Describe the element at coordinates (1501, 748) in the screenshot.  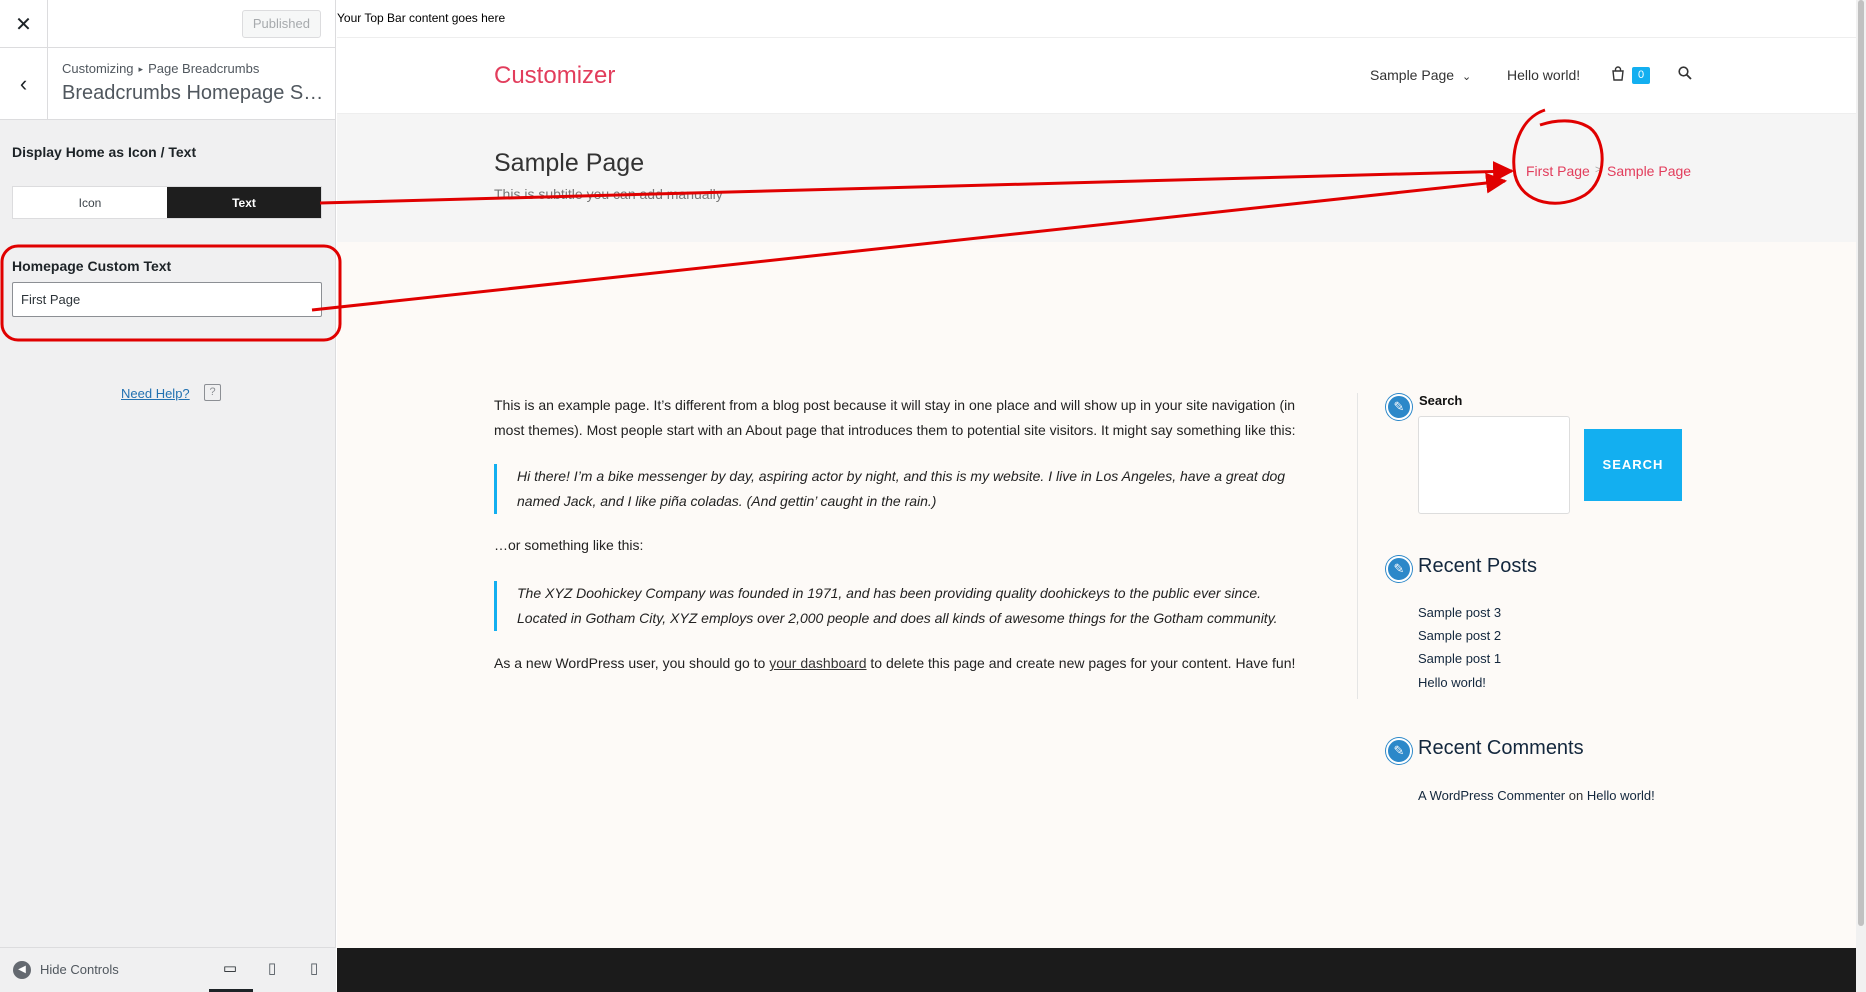
I see `recent-comments-title: Recent Comments` at that location.